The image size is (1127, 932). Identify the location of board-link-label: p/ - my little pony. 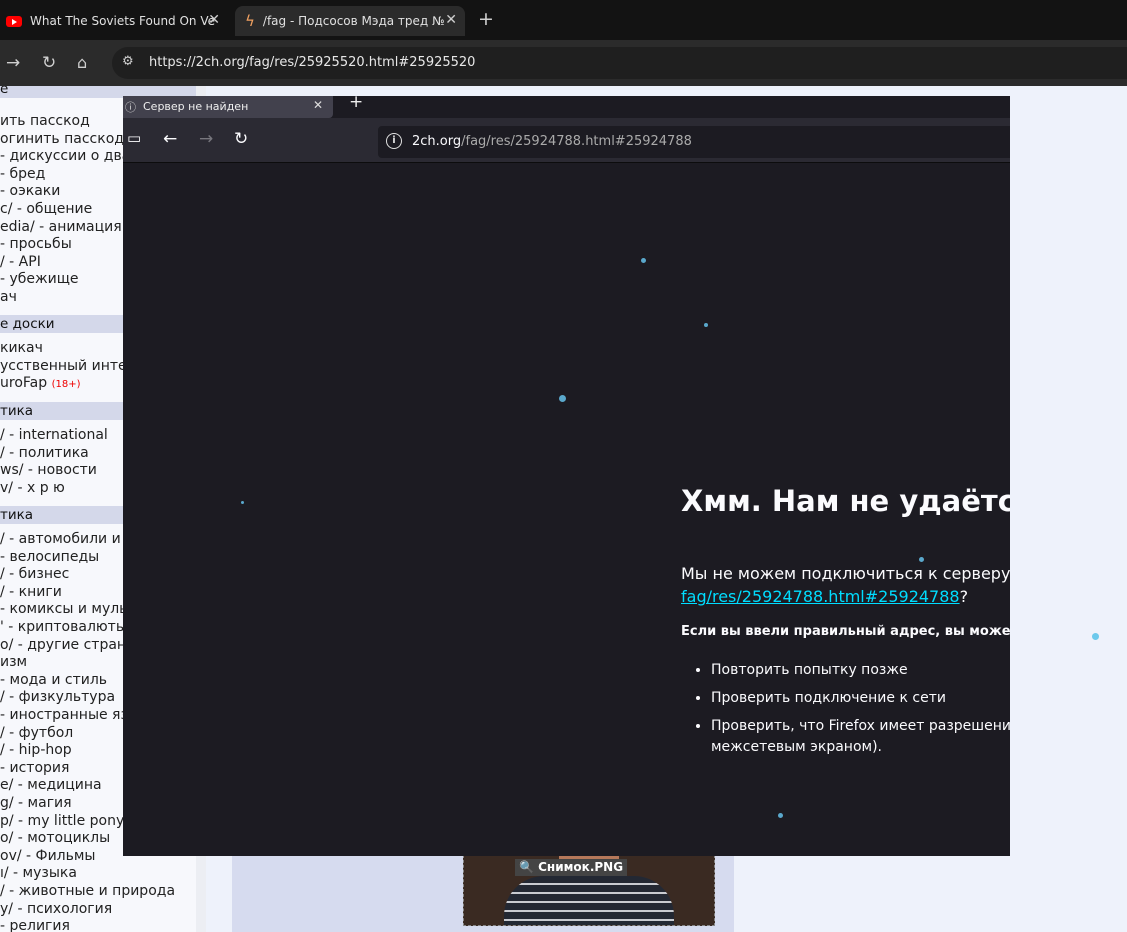
(62, 820).